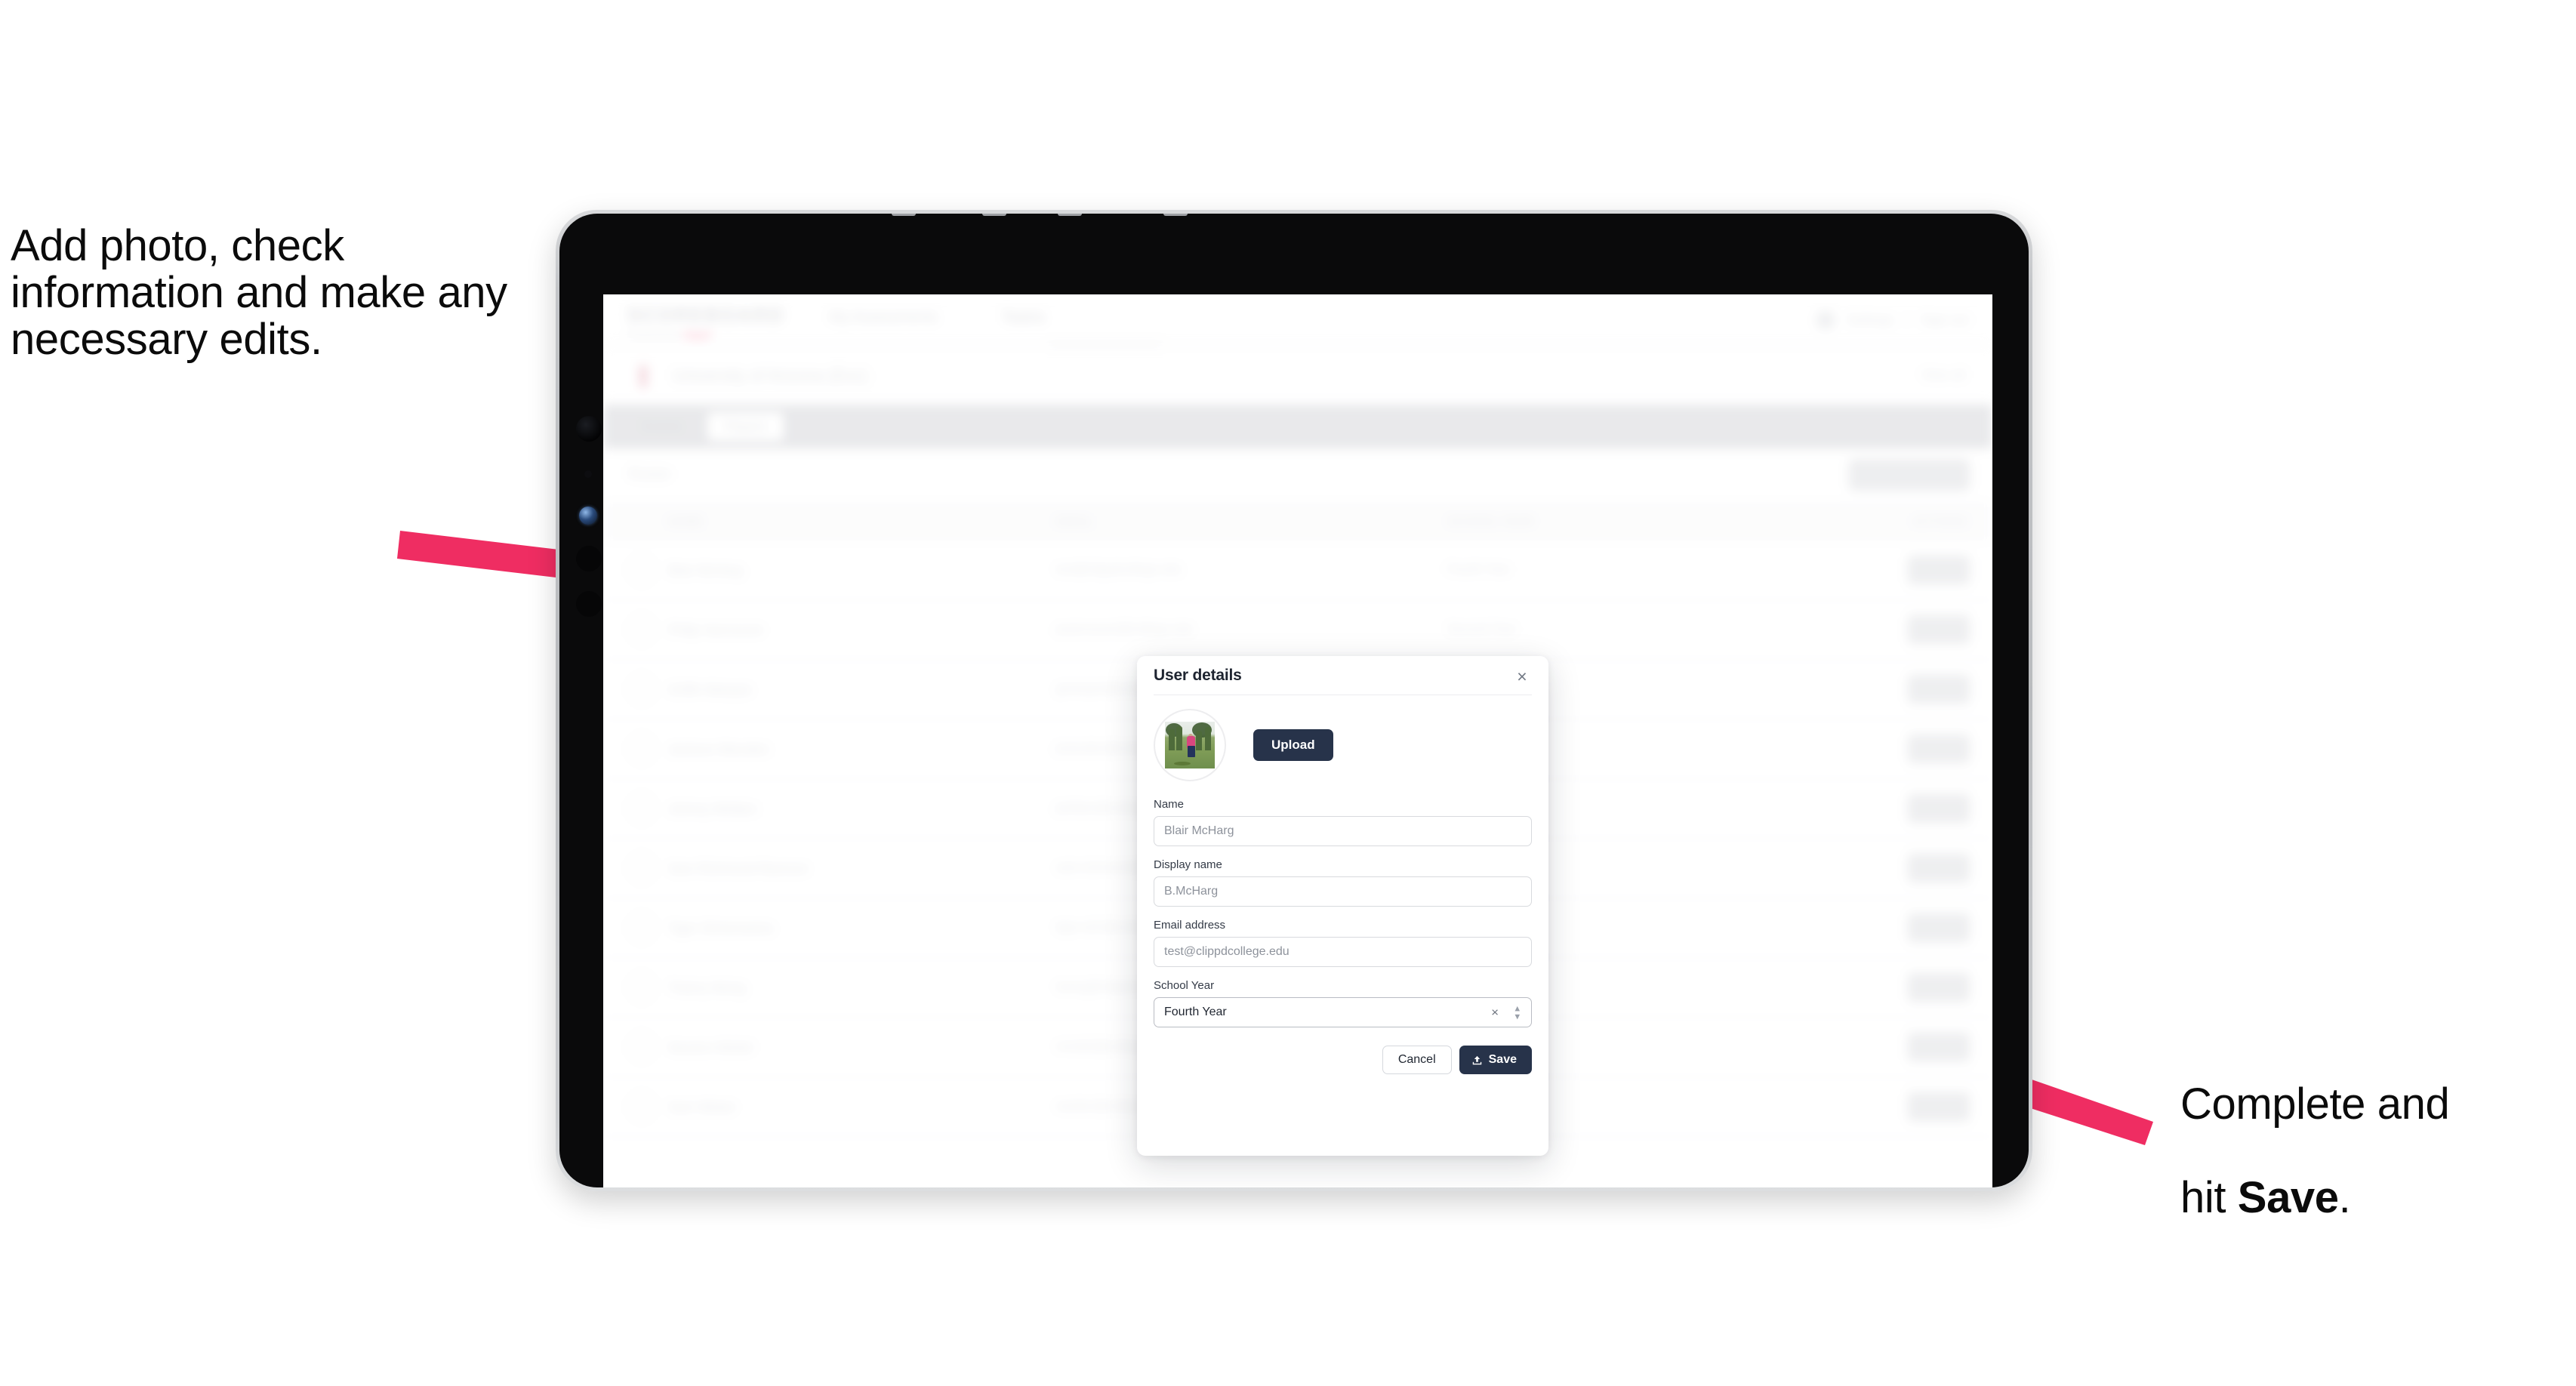 The image size is (2576, 1386). What do you see at coordinates (1343, 952) in the screenshot?
I see `email-input` at bounding box center [1343, 952].